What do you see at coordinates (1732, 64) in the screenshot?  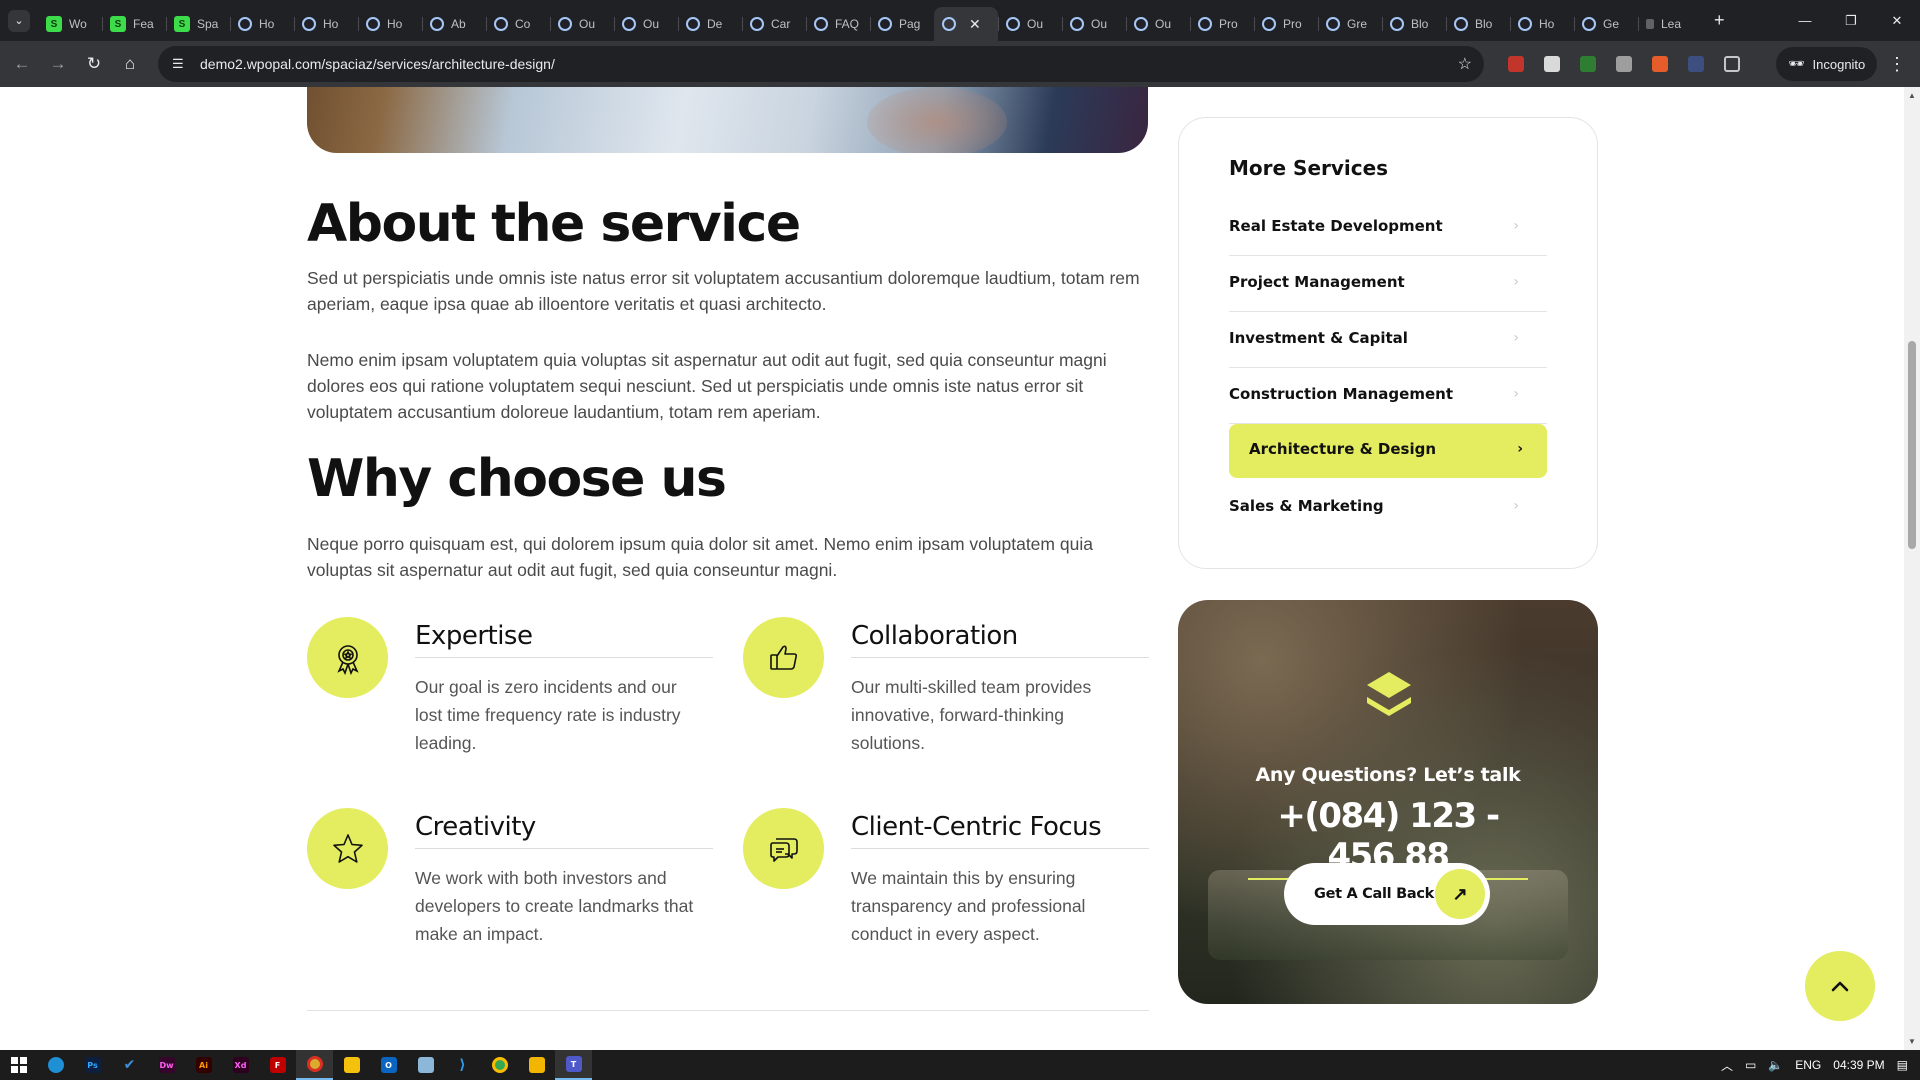 I see `extensions-puzzle-icon` at bounding box center [1732, 64].